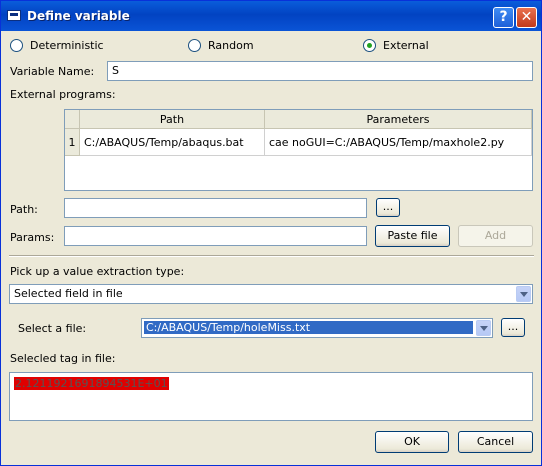 This screenshot has width=542, height=466. I want to click on extraction-type-label: Pick up a value extraction type:, so click(97, 271).